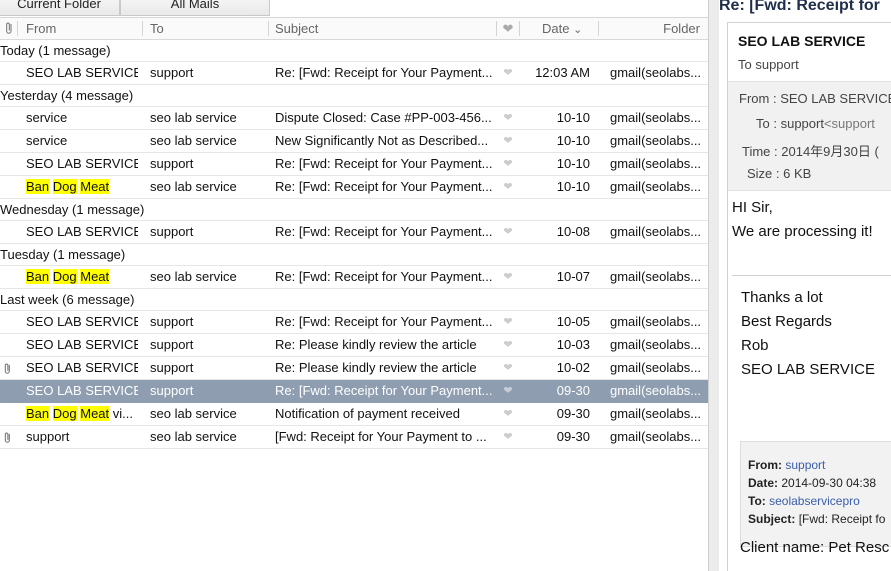 This screenshot has width=891, height=571. What do you see at coordinates (681, 28) in the screenshot?
I see `column-folder: Folder` at bounding box center [681, 28].